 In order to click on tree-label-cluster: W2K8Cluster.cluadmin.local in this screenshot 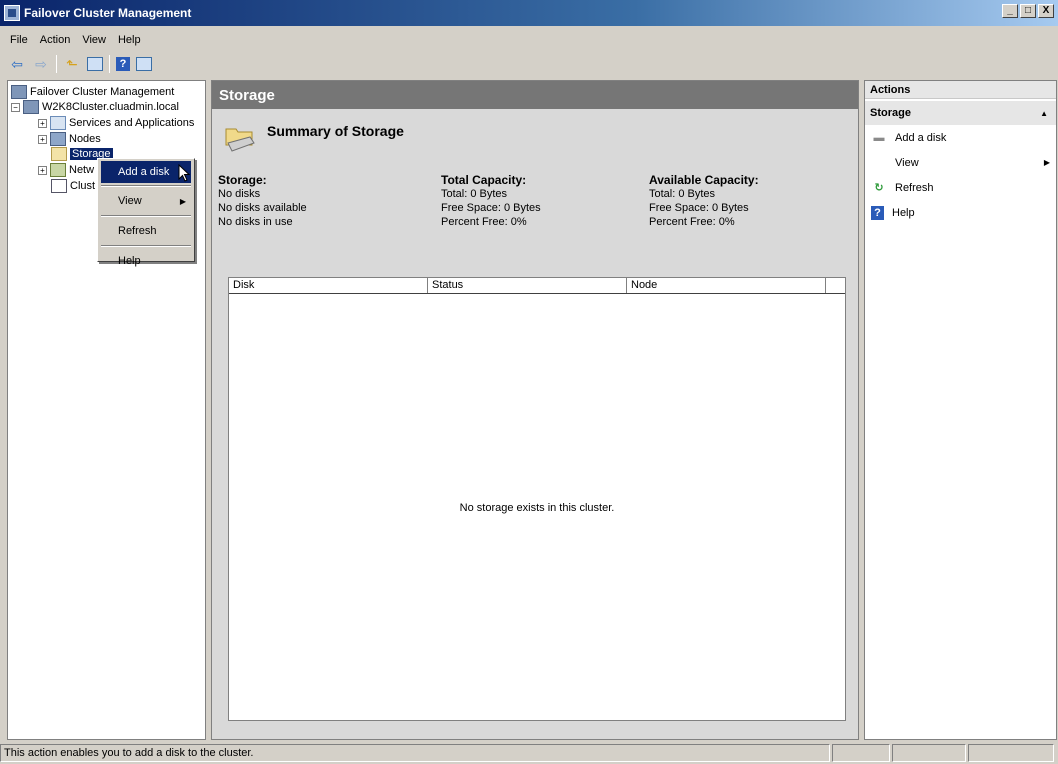, I will do `click(110, 107)`.